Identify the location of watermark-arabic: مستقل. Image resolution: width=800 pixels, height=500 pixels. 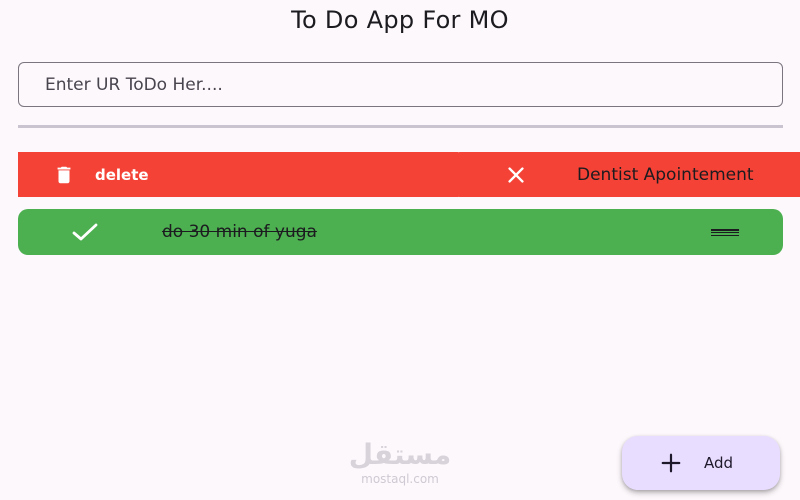
(400, 454).